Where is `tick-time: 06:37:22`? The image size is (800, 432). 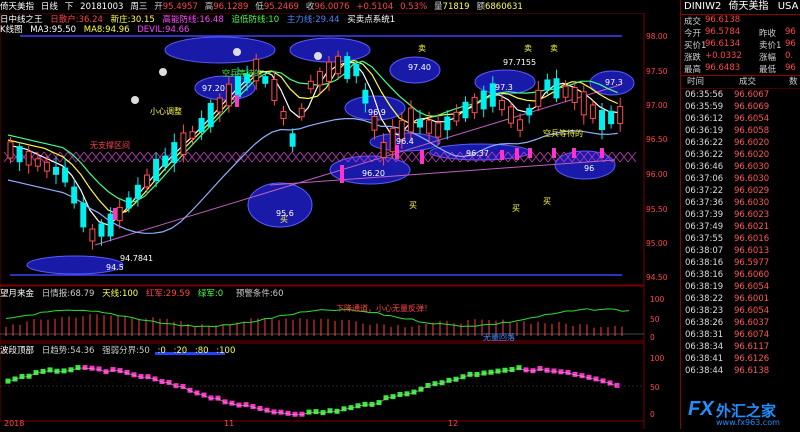
tick-time: 06:37:22 is located at coordinates (704, 191).